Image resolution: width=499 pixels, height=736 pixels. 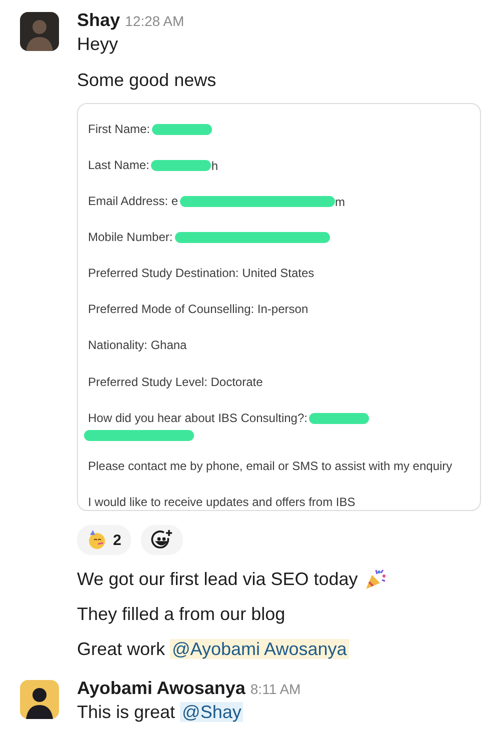 What do you see at coordinates (212, 712) in the screenshot?
I see `mention-link: @Shay` at bounding box center [212, 712].